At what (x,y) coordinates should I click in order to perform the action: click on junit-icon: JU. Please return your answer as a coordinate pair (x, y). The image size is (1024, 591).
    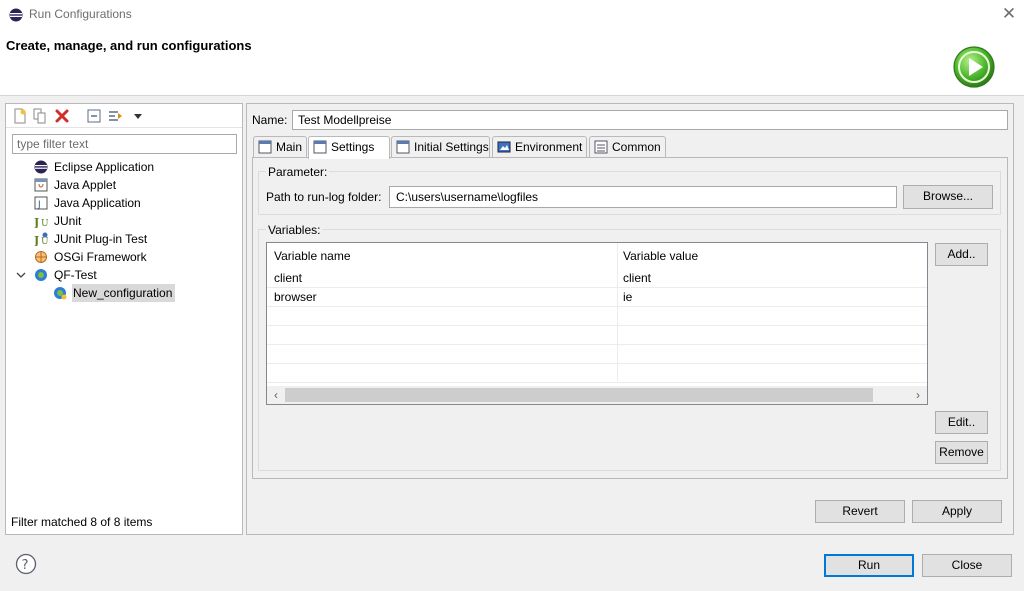
    Looking at the image, I should click on (41, 222).